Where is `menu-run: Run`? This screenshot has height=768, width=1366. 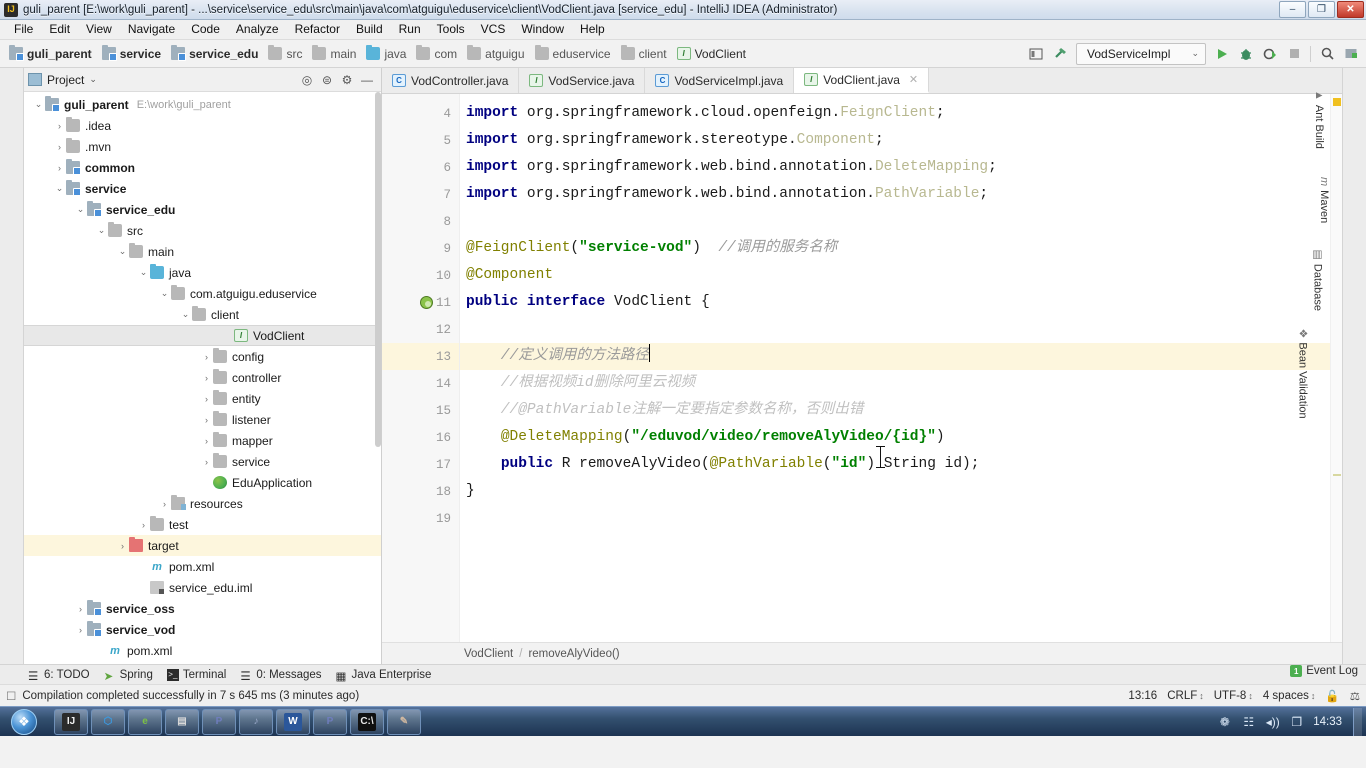
menu-run: Run is located at coordinates (410, 29).